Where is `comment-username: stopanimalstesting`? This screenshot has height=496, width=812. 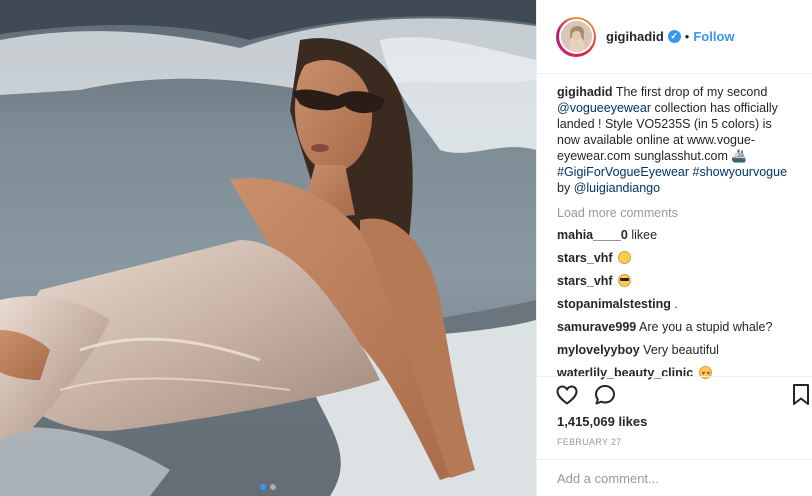 comment-username: stopanimalstesting is located at coordinates (614, 304).